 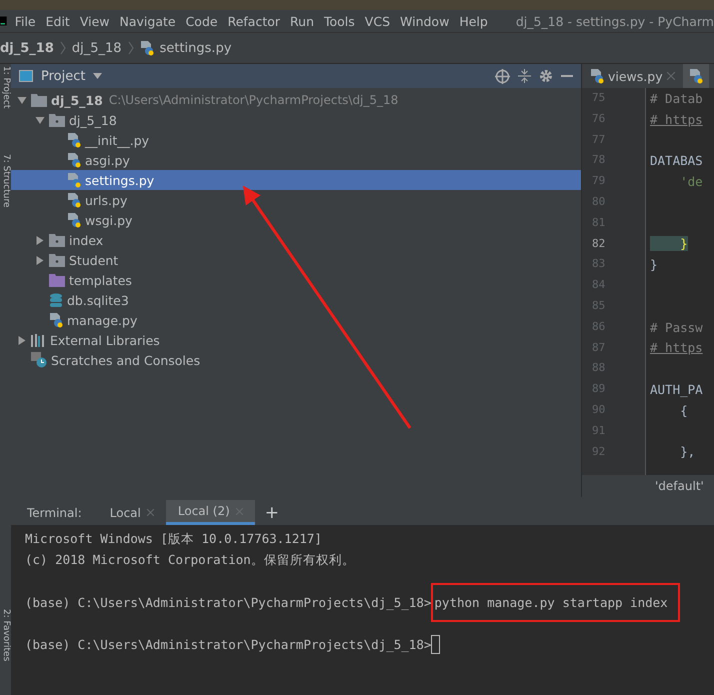 What do you see at coordinates (26, 76) in the screenshot?
I see `window-icon` at bounding box center [26, 76].